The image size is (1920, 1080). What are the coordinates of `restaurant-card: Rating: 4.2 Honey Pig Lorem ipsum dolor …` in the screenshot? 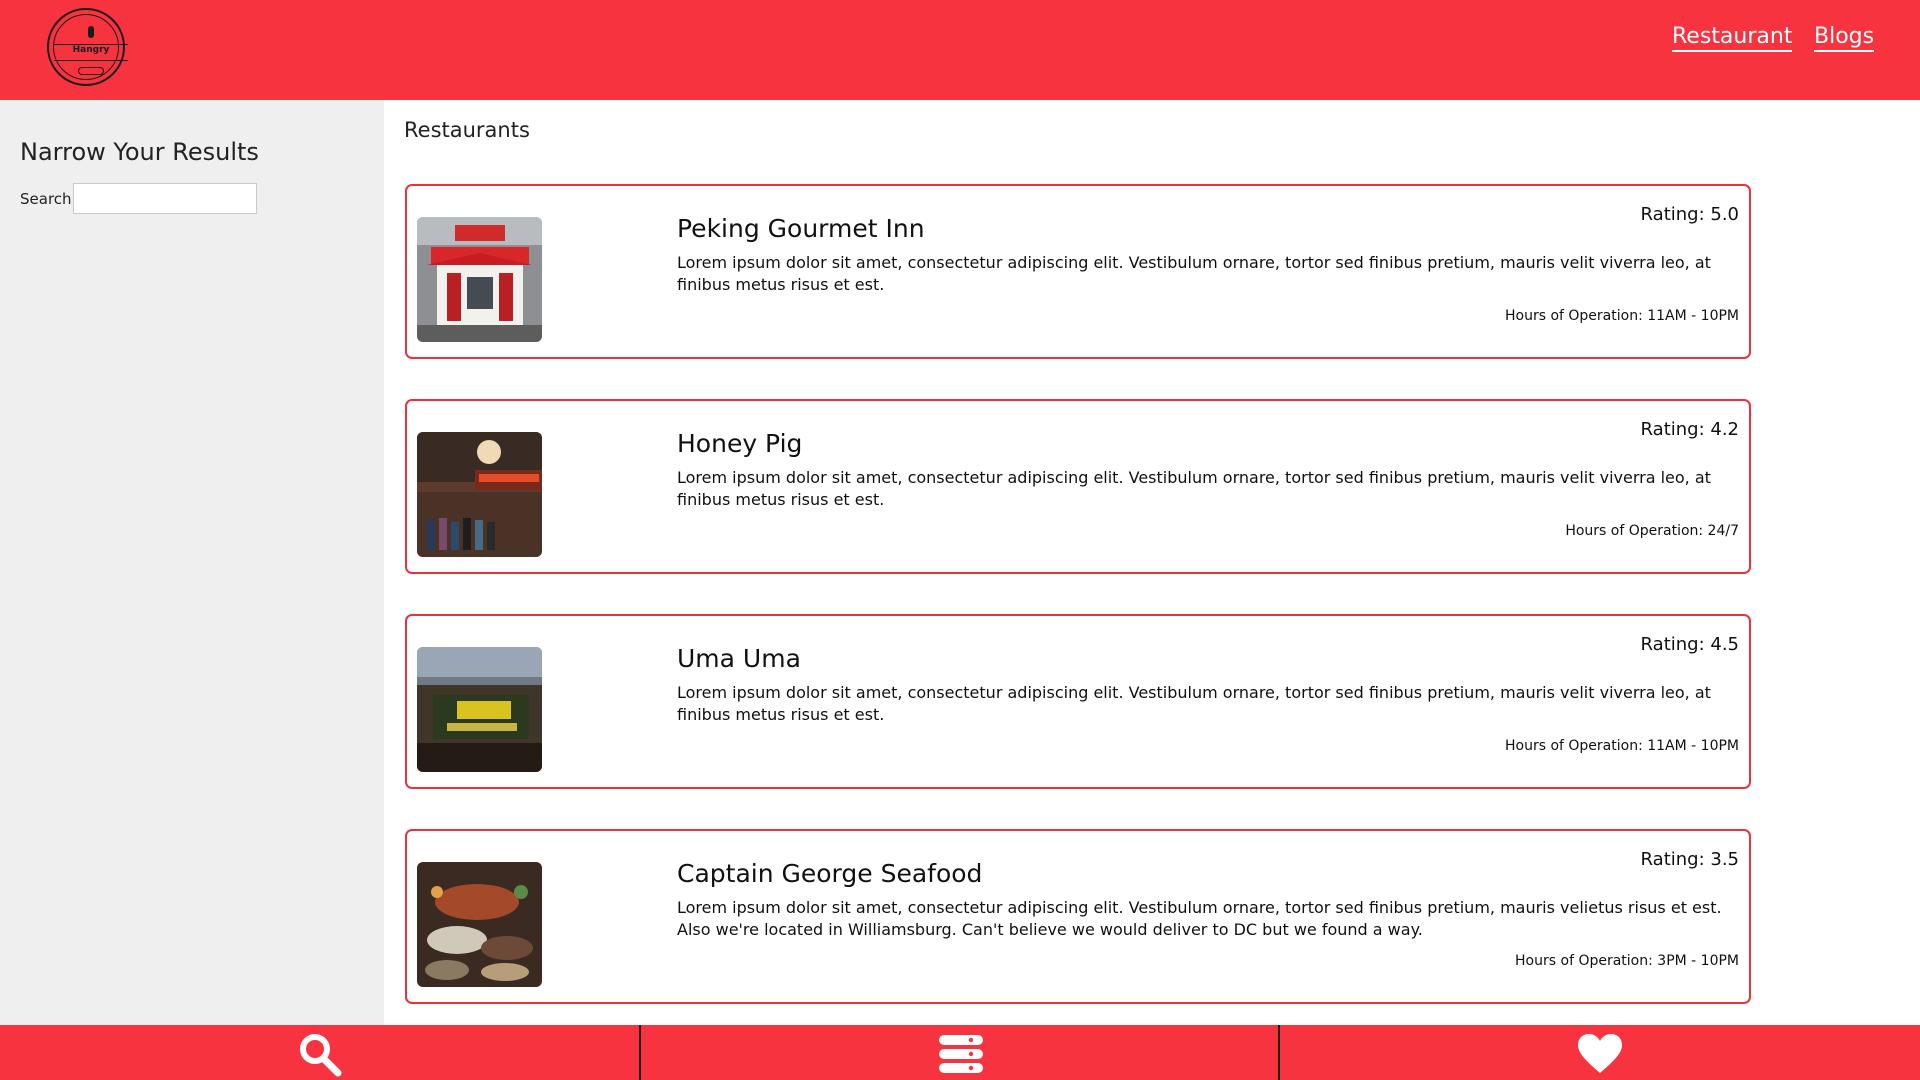 It's located at (1078, 486).